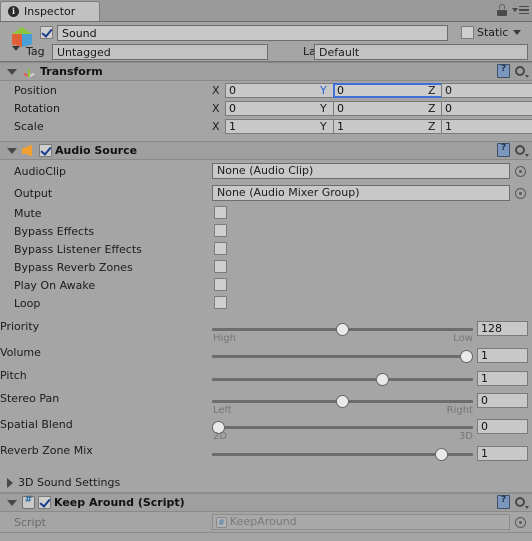 This screenshot has width=532, height=541. Describe the element at coordinates (502, 328) in the screenshot. I see `priority-value-input: 128` at that location.